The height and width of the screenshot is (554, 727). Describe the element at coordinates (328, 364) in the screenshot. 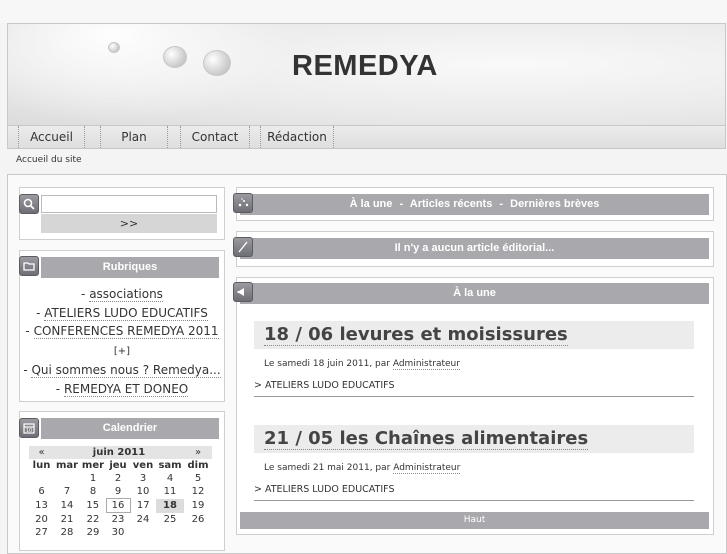

I see `article-date: Le samedi 18 juin 2011, par` at that location.